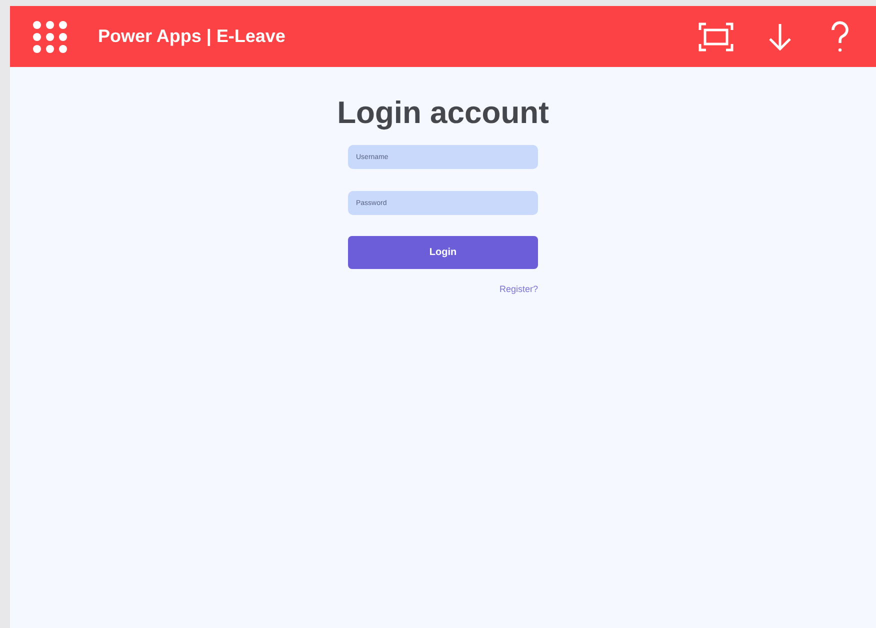 This screenshot has height=628, width=876. Describe the element at coordinates (443, 252) in the screenshot. I see `login-button: Login` at that location.